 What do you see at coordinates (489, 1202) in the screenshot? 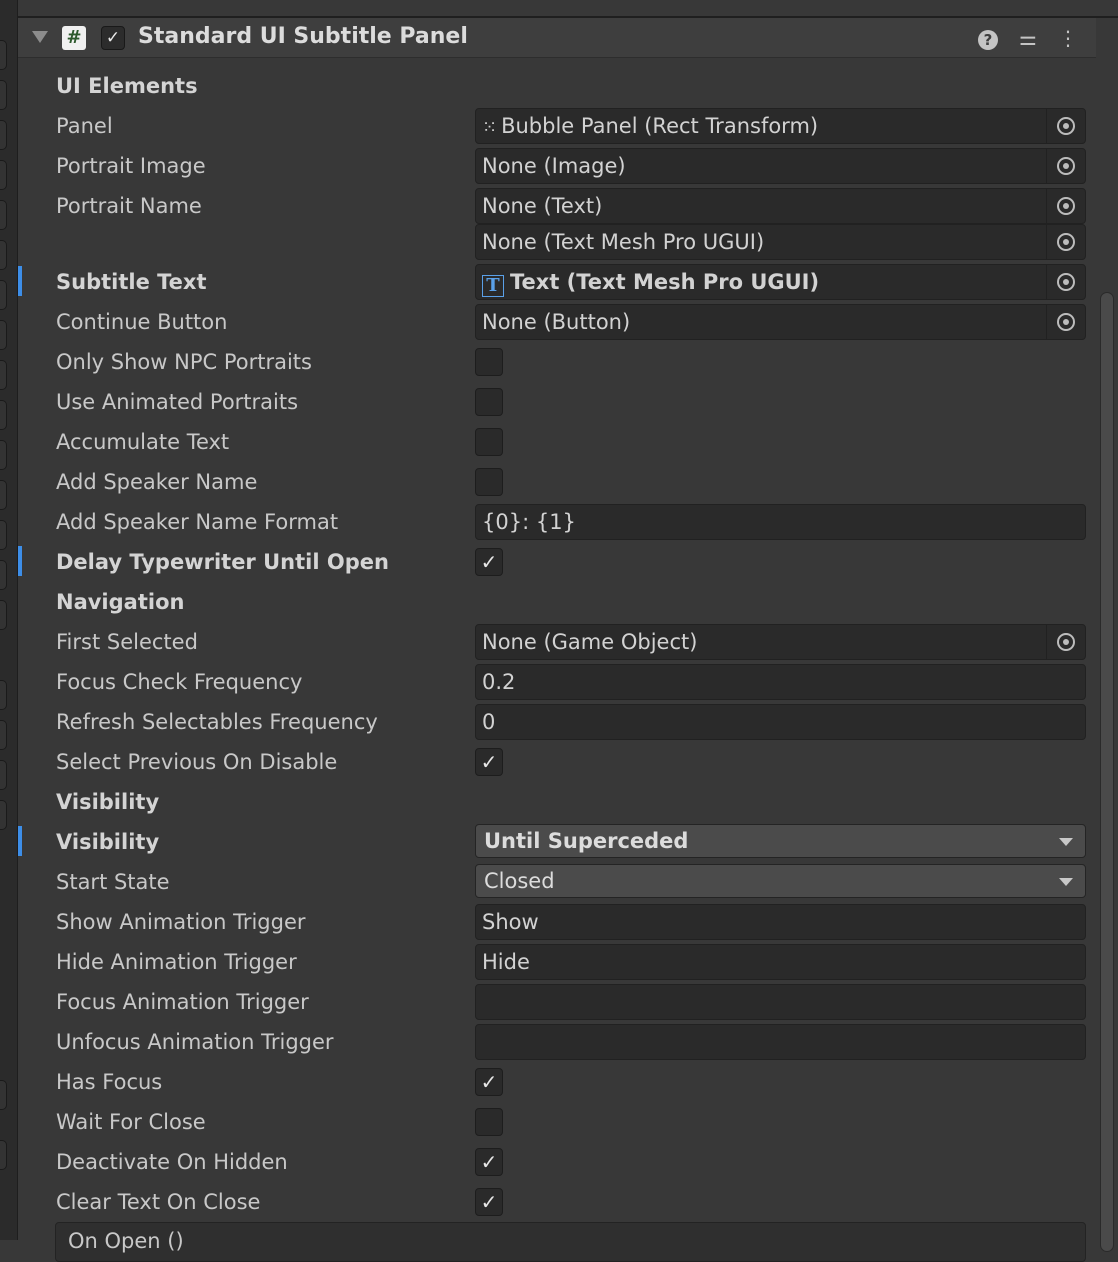
I see `clear-text-on-close-checkbox: ✓` at bounding box center [489, 1202].